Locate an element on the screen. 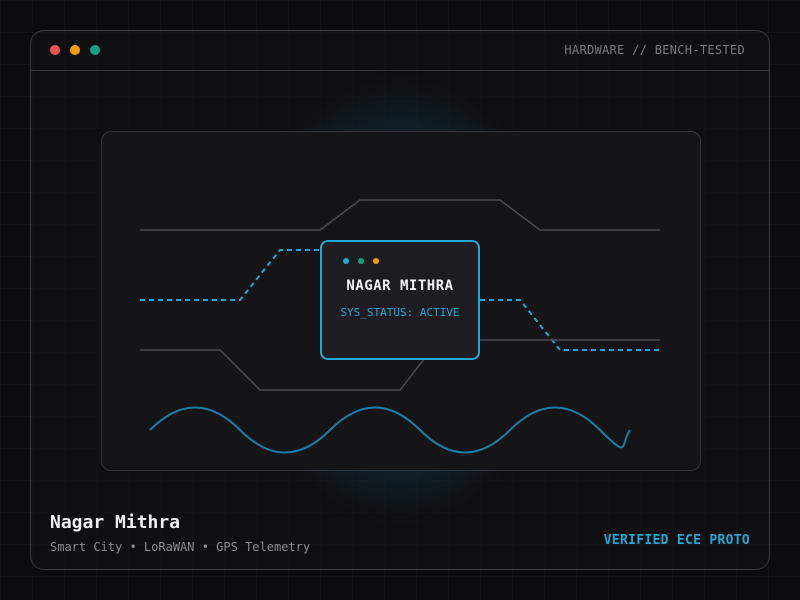  verified-badge: VERIFIED ECE PROTO is located at coordinates (676, 540).